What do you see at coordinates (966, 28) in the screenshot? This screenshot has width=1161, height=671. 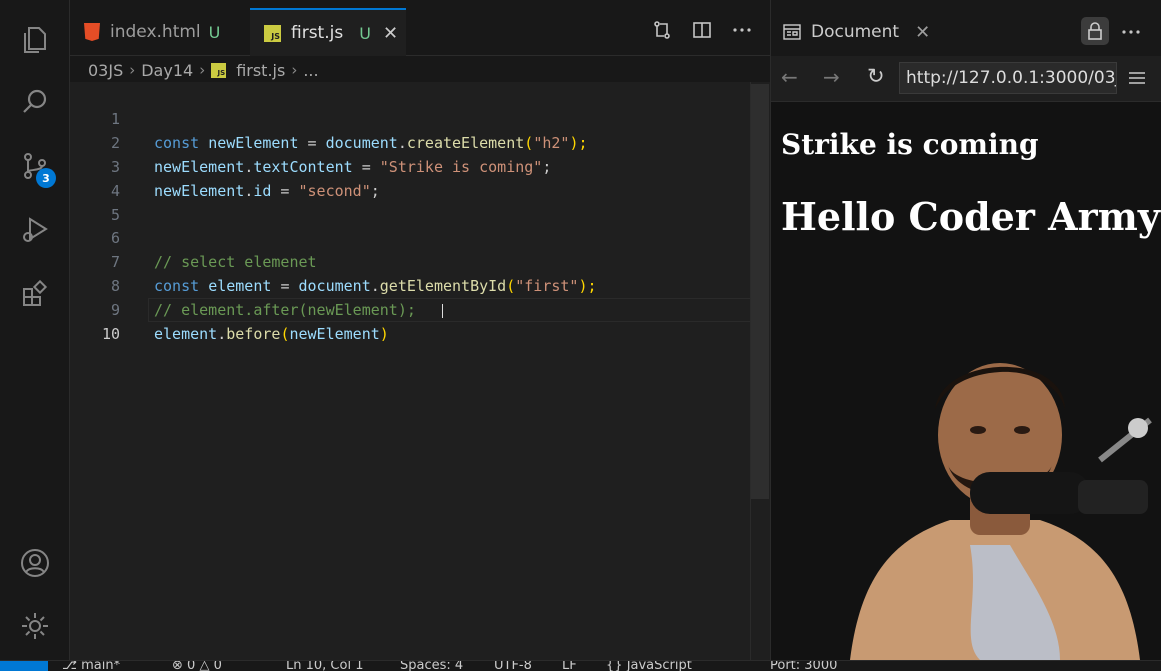 I see `browser-tab-bar: Document ✕` at bounding box center [966, 28].